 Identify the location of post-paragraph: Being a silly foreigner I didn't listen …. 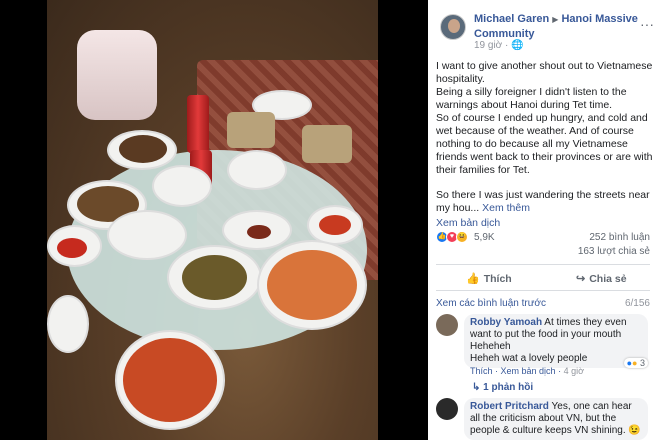
(531, 98).